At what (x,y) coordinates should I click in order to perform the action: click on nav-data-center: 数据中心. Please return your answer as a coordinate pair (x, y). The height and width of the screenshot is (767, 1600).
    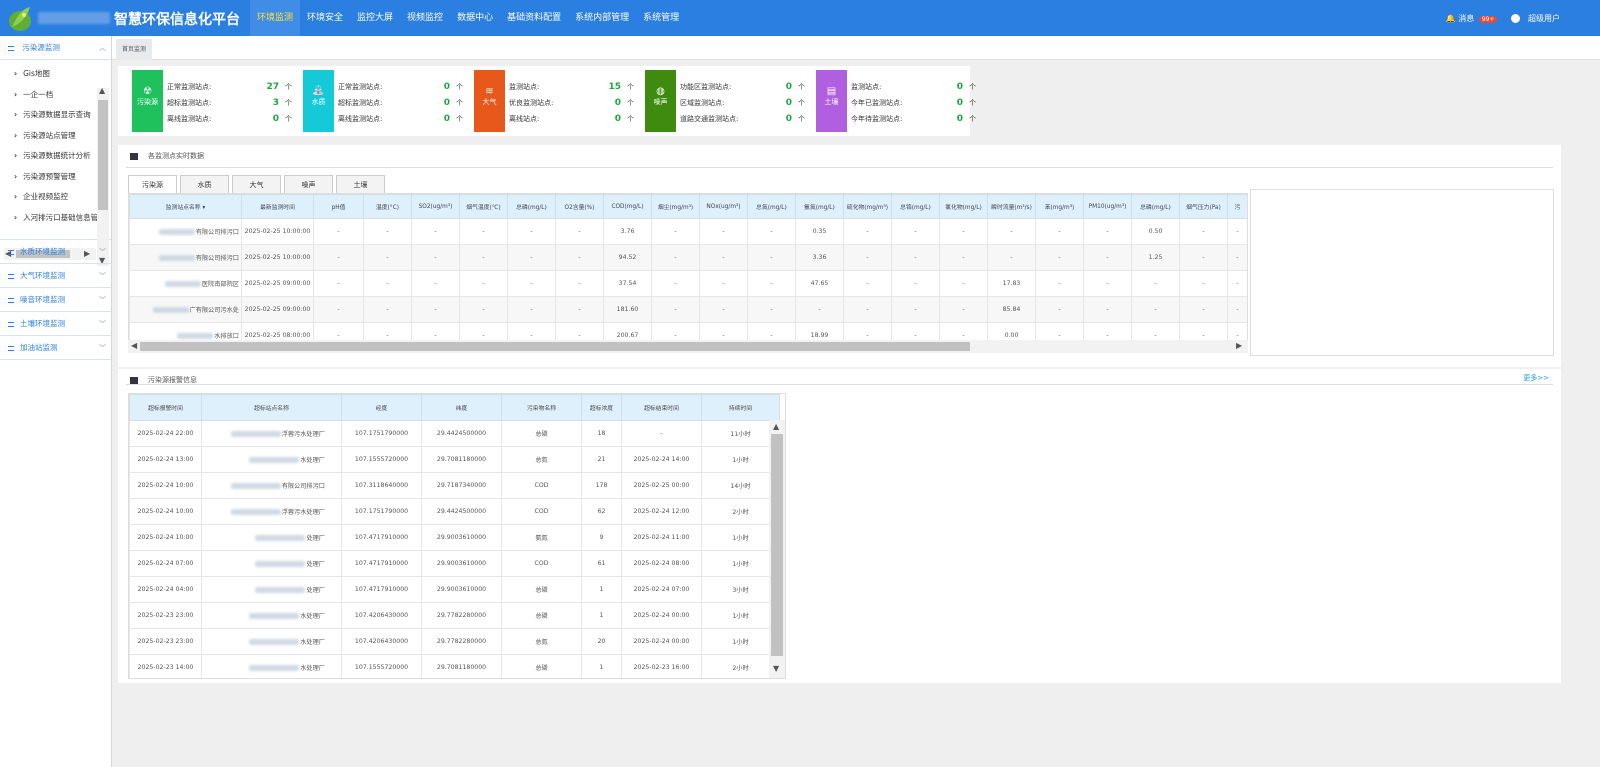
    Looking at the image, I should click on (475, 18).